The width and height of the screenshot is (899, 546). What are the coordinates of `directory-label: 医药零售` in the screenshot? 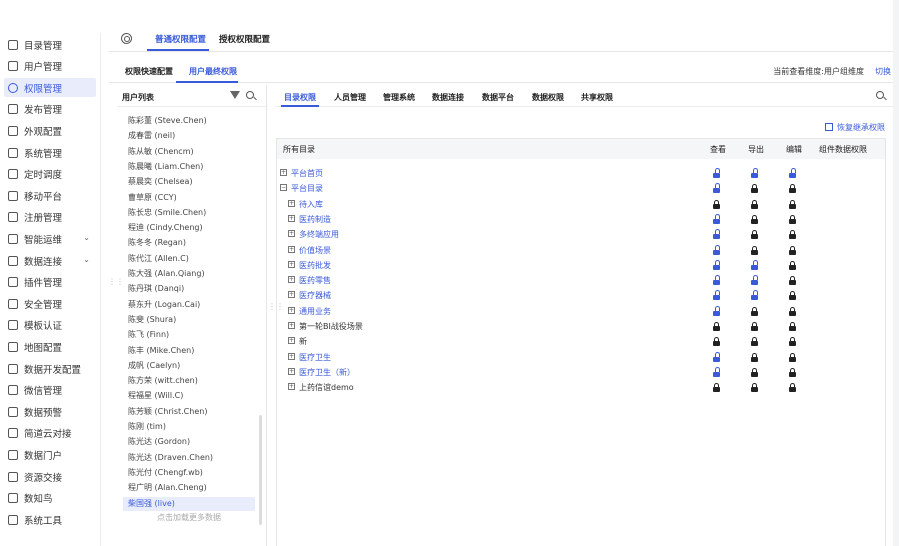 It's located at (315, 280).